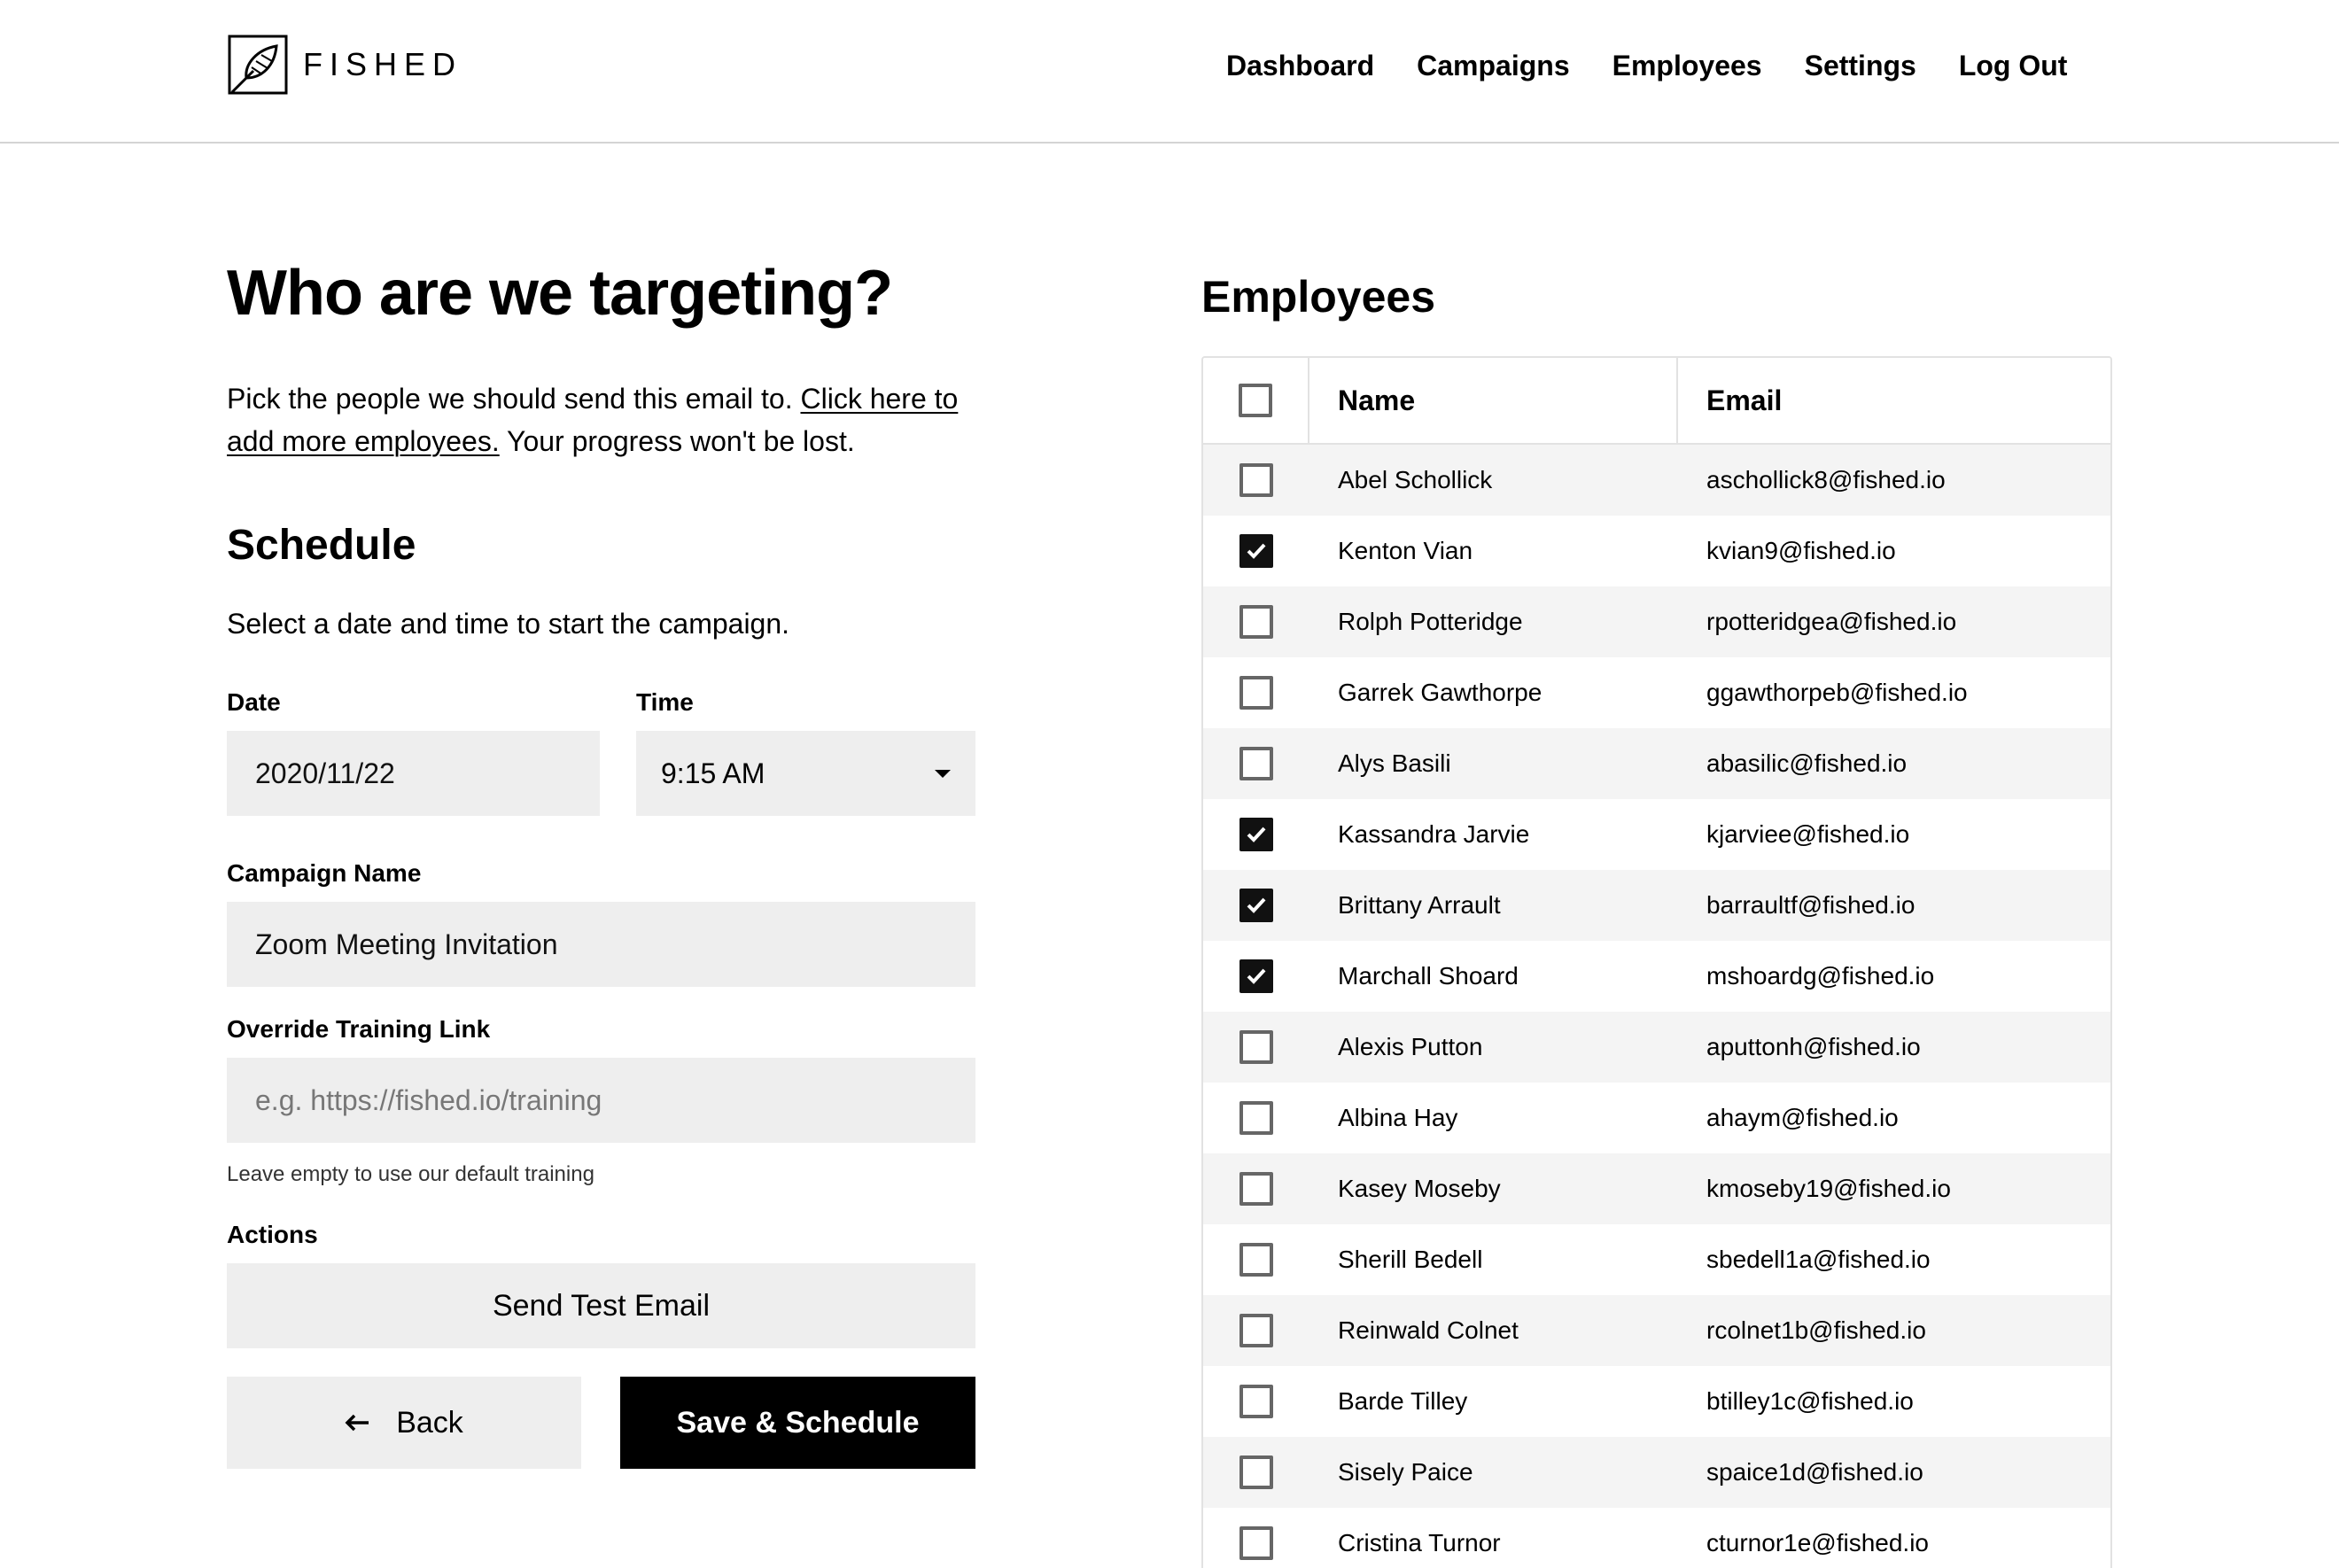 This screenshot has width=2339, height=1568. What do you see at coordinates (1687, 66) in the screenshot?
I see `nav-employees: Employees` at bounding box center [1687, 66].